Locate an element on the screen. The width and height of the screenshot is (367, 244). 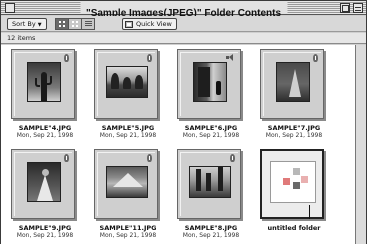
title-wrap: "Sample Images(JPEG)" Folder Contents is located at coordinates (183, 10).